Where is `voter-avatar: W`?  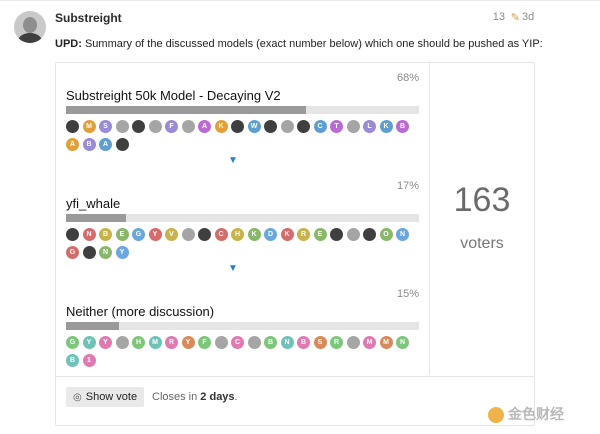
voter-avatar: W is located at coordinates (254, 126).